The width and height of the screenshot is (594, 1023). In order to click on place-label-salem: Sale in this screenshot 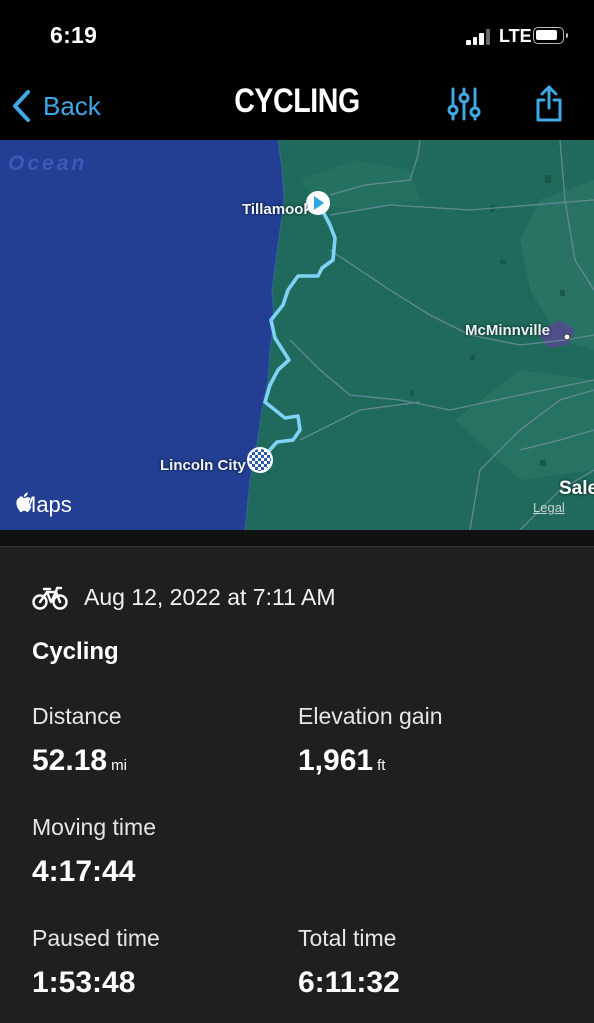, I will do `click(576, 488)`.